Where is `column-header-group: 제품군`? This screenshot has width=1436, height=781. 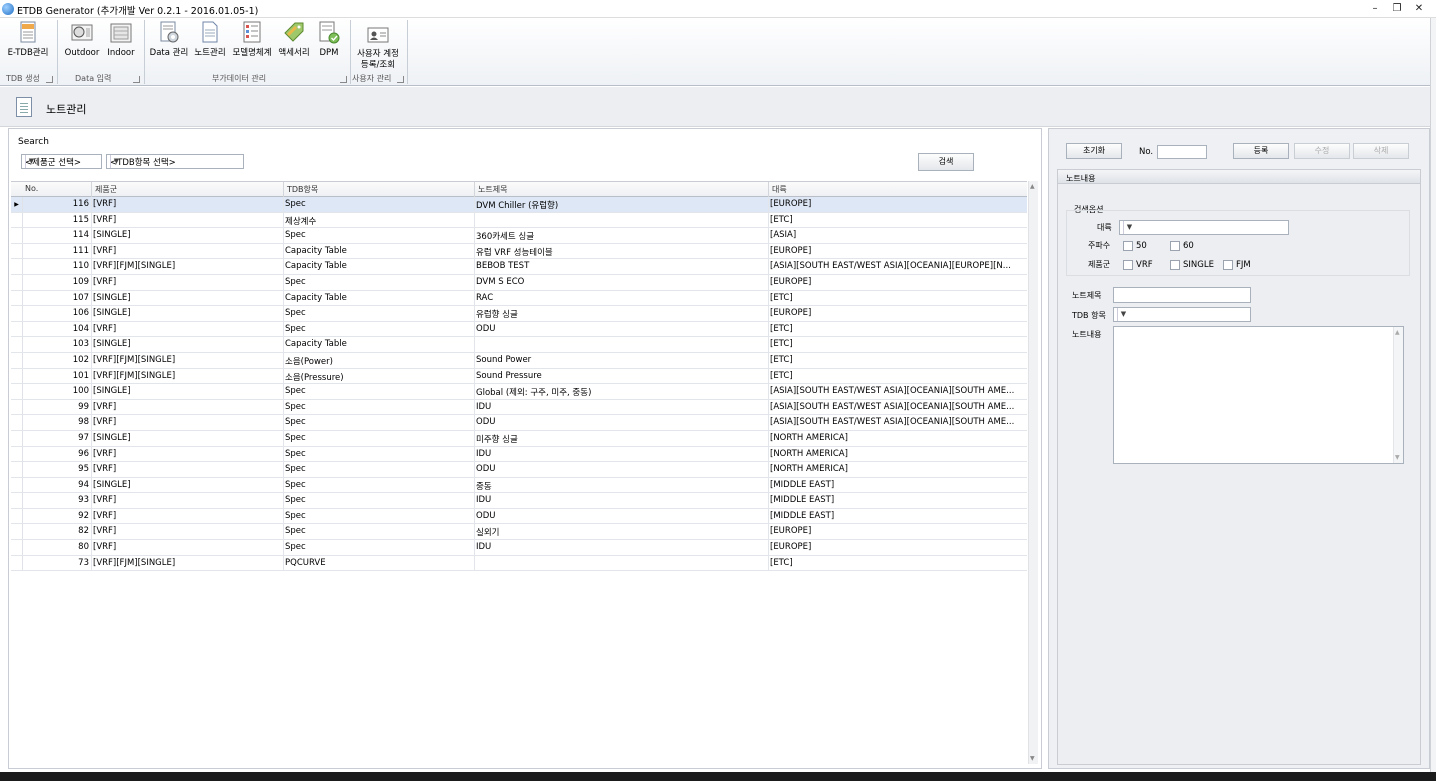 column-header-group: 제품군 is located at coordinates (106, 189).